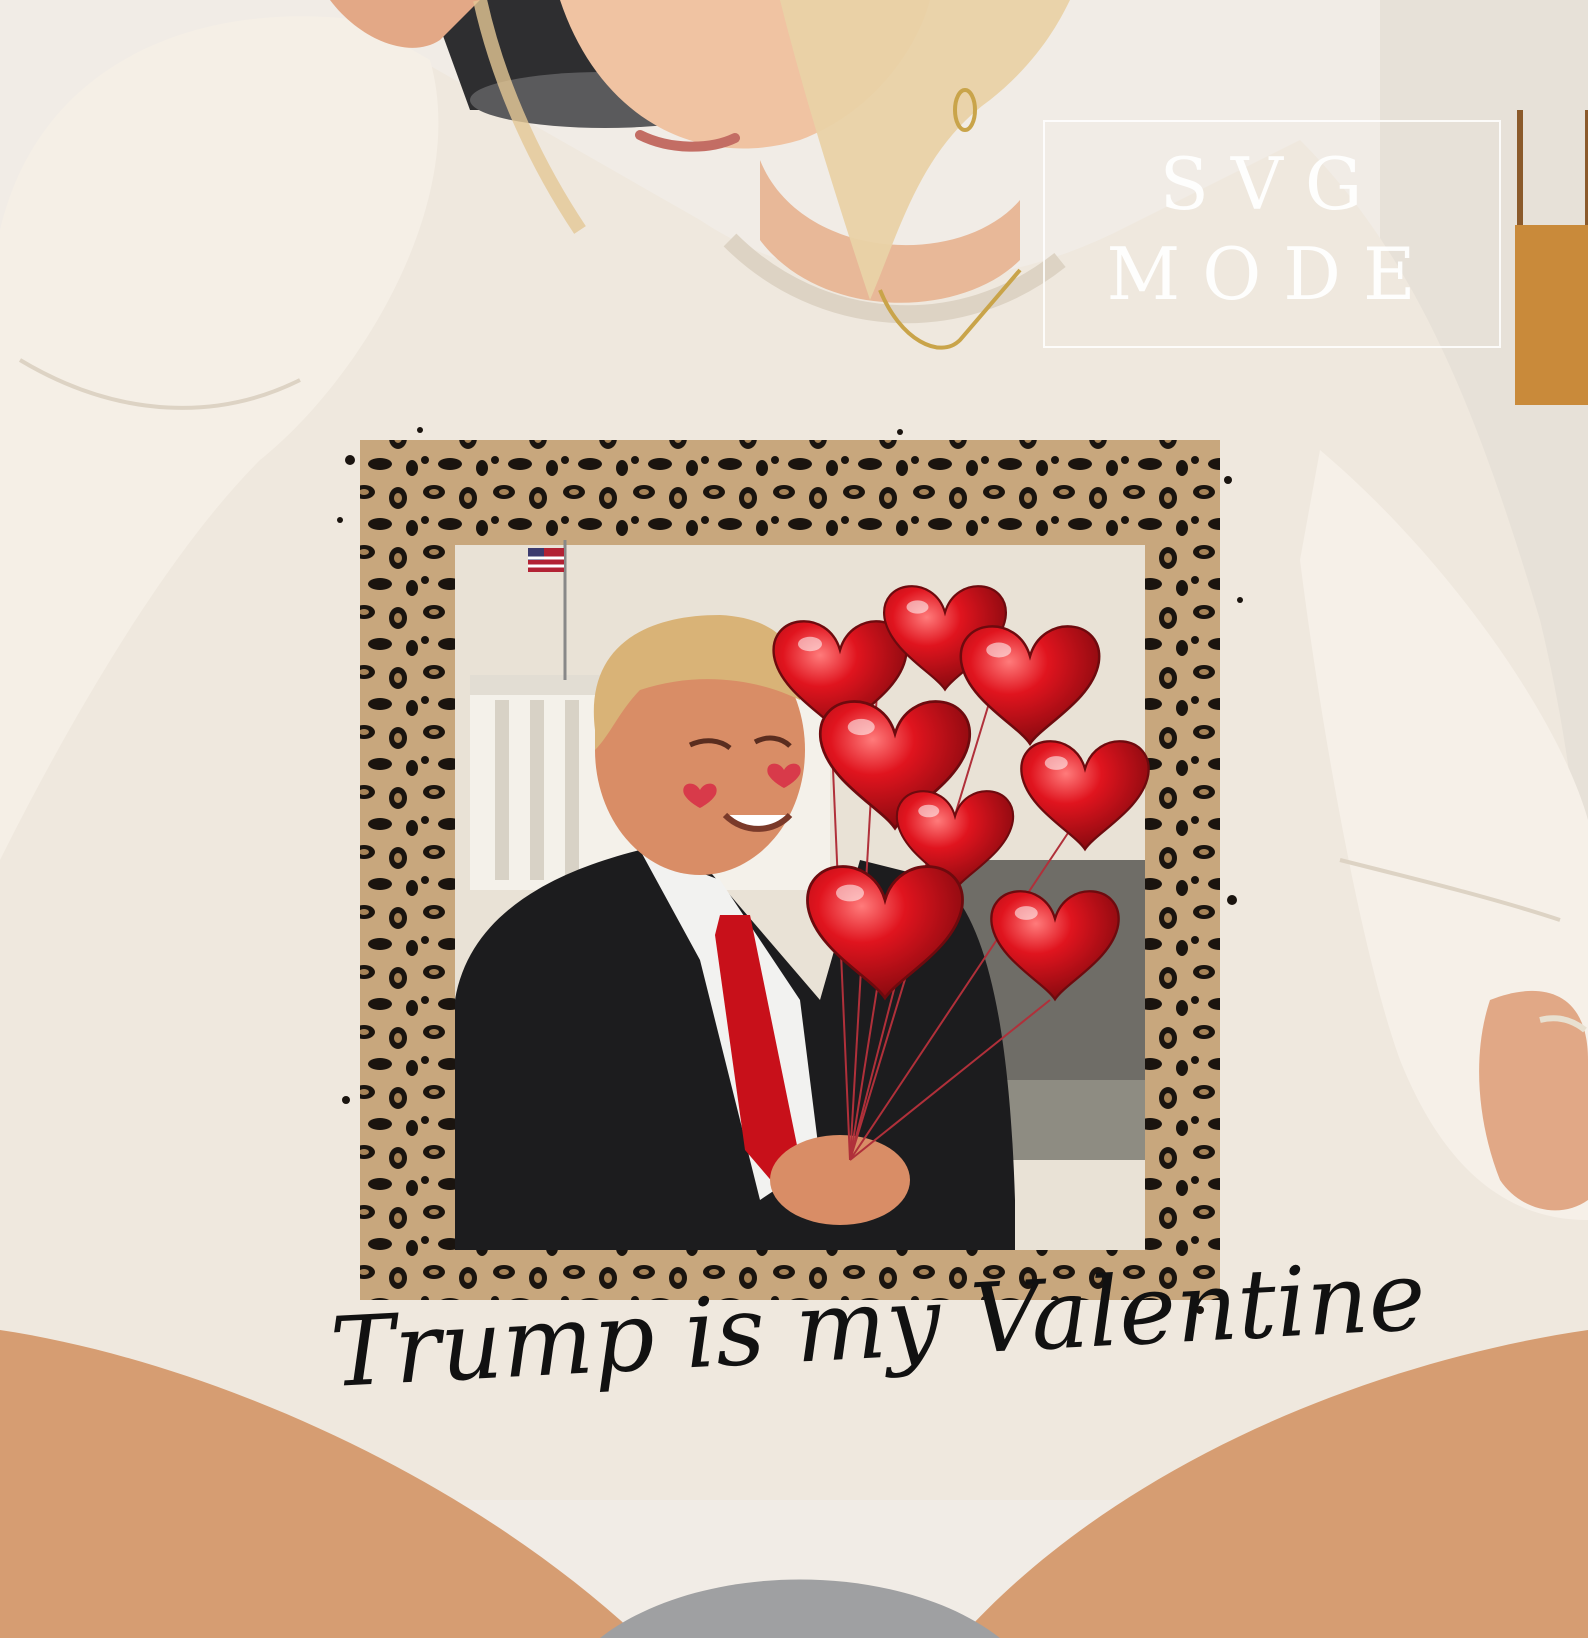 Image resolution: width=1588 pixels, height=1638 pixels. What do you see at coordinates (1272, 184) in the screenshot?
I see `watermark-line-1: SVG` at bounding box center [1272, 184].